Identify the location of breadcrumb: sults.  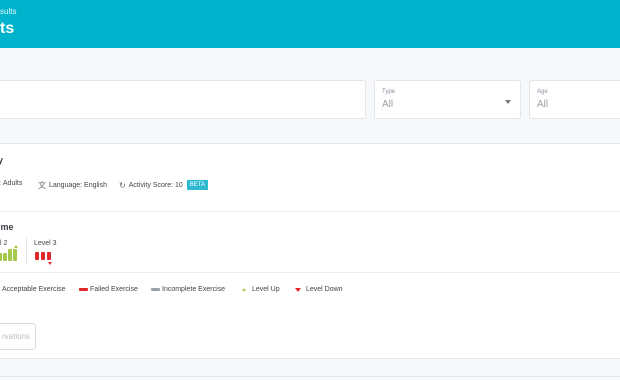
(8, 11).